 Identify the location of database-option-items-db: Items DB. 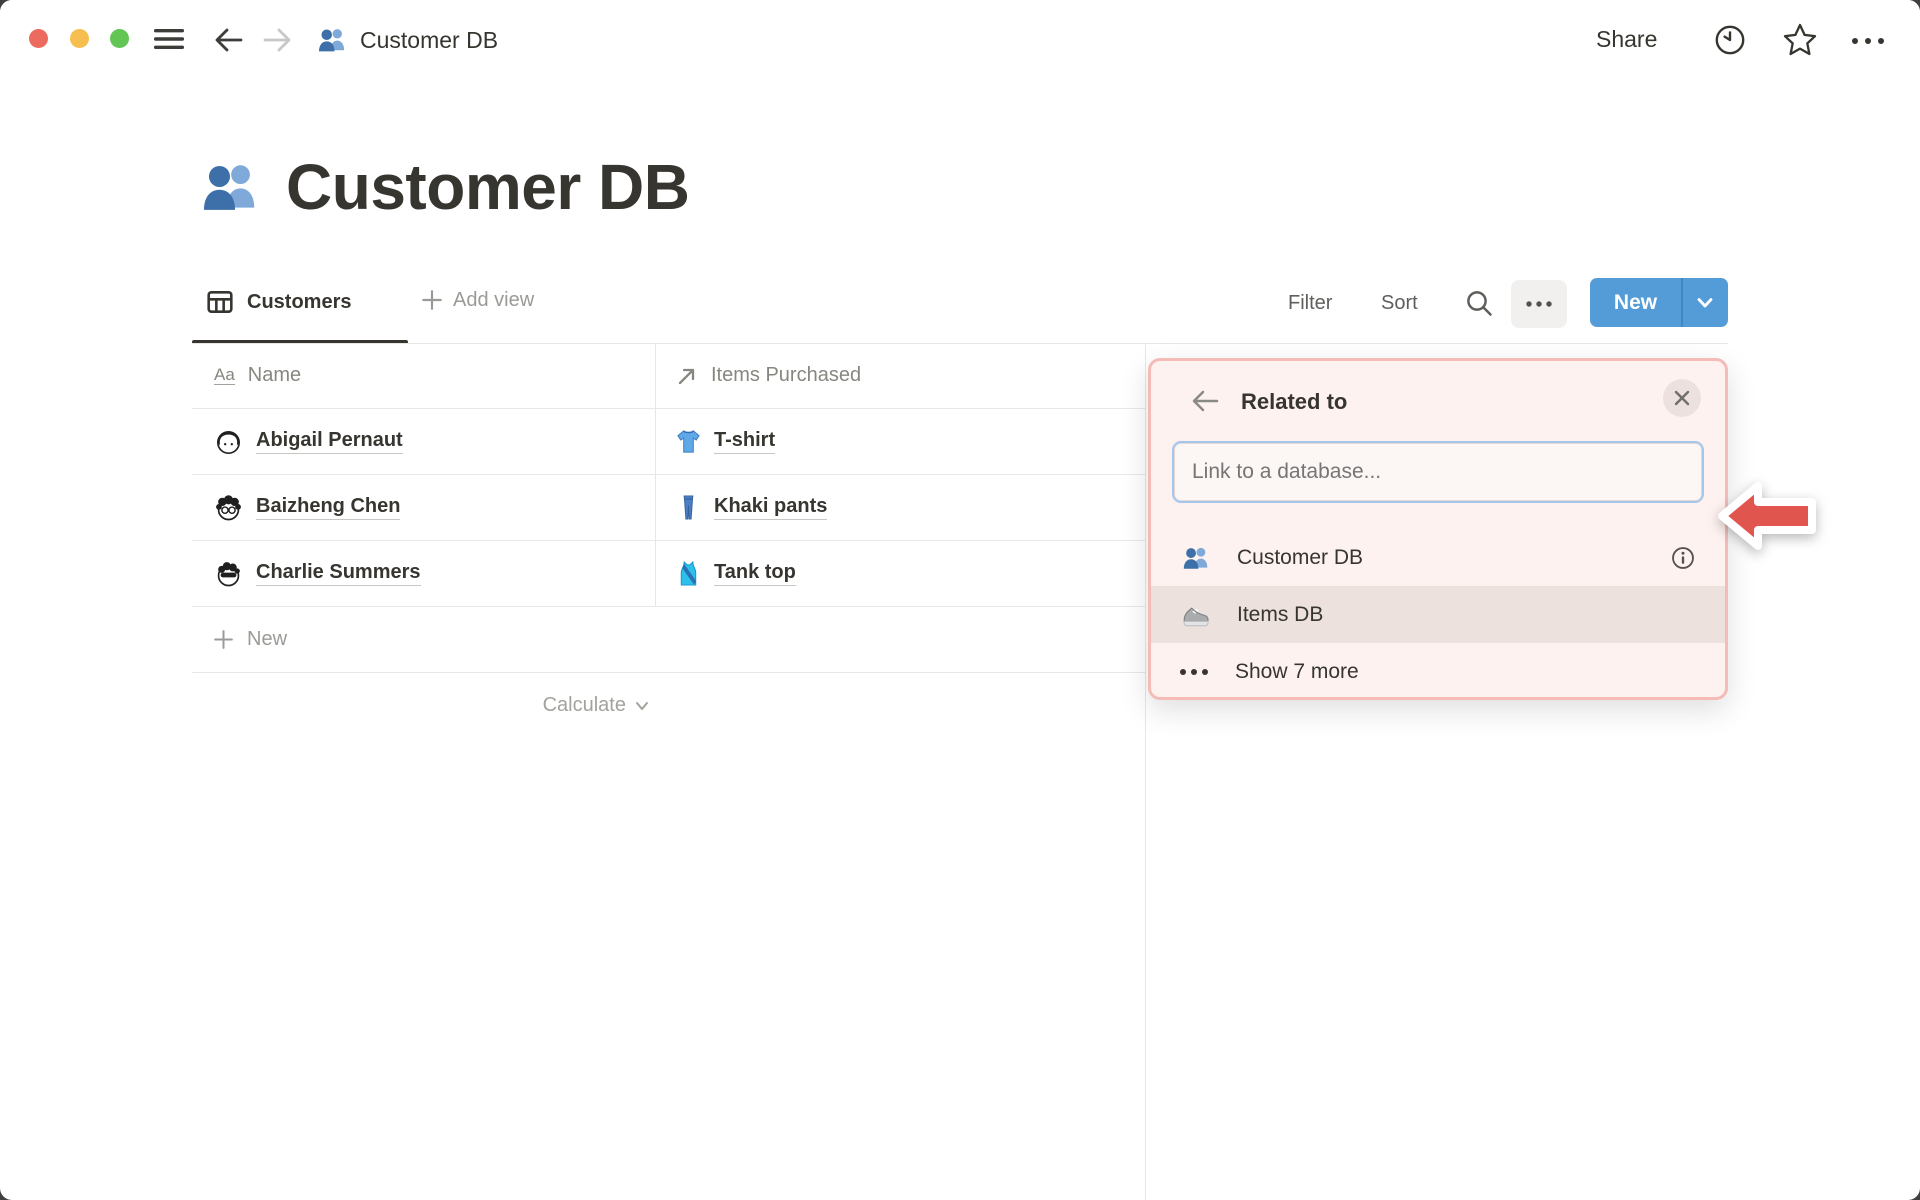
(1438, 614).